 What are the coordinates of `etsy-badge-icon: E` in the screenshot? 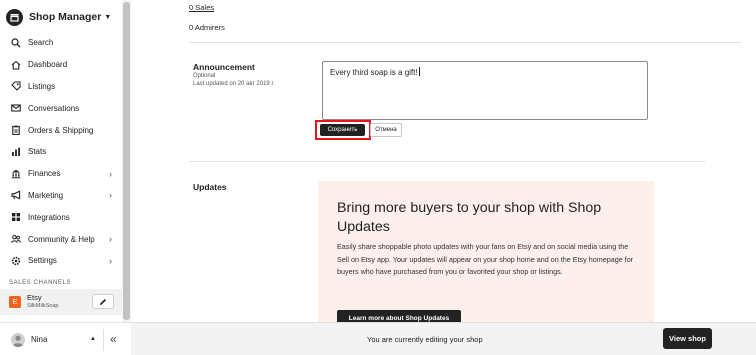 It's located at (15, 302).